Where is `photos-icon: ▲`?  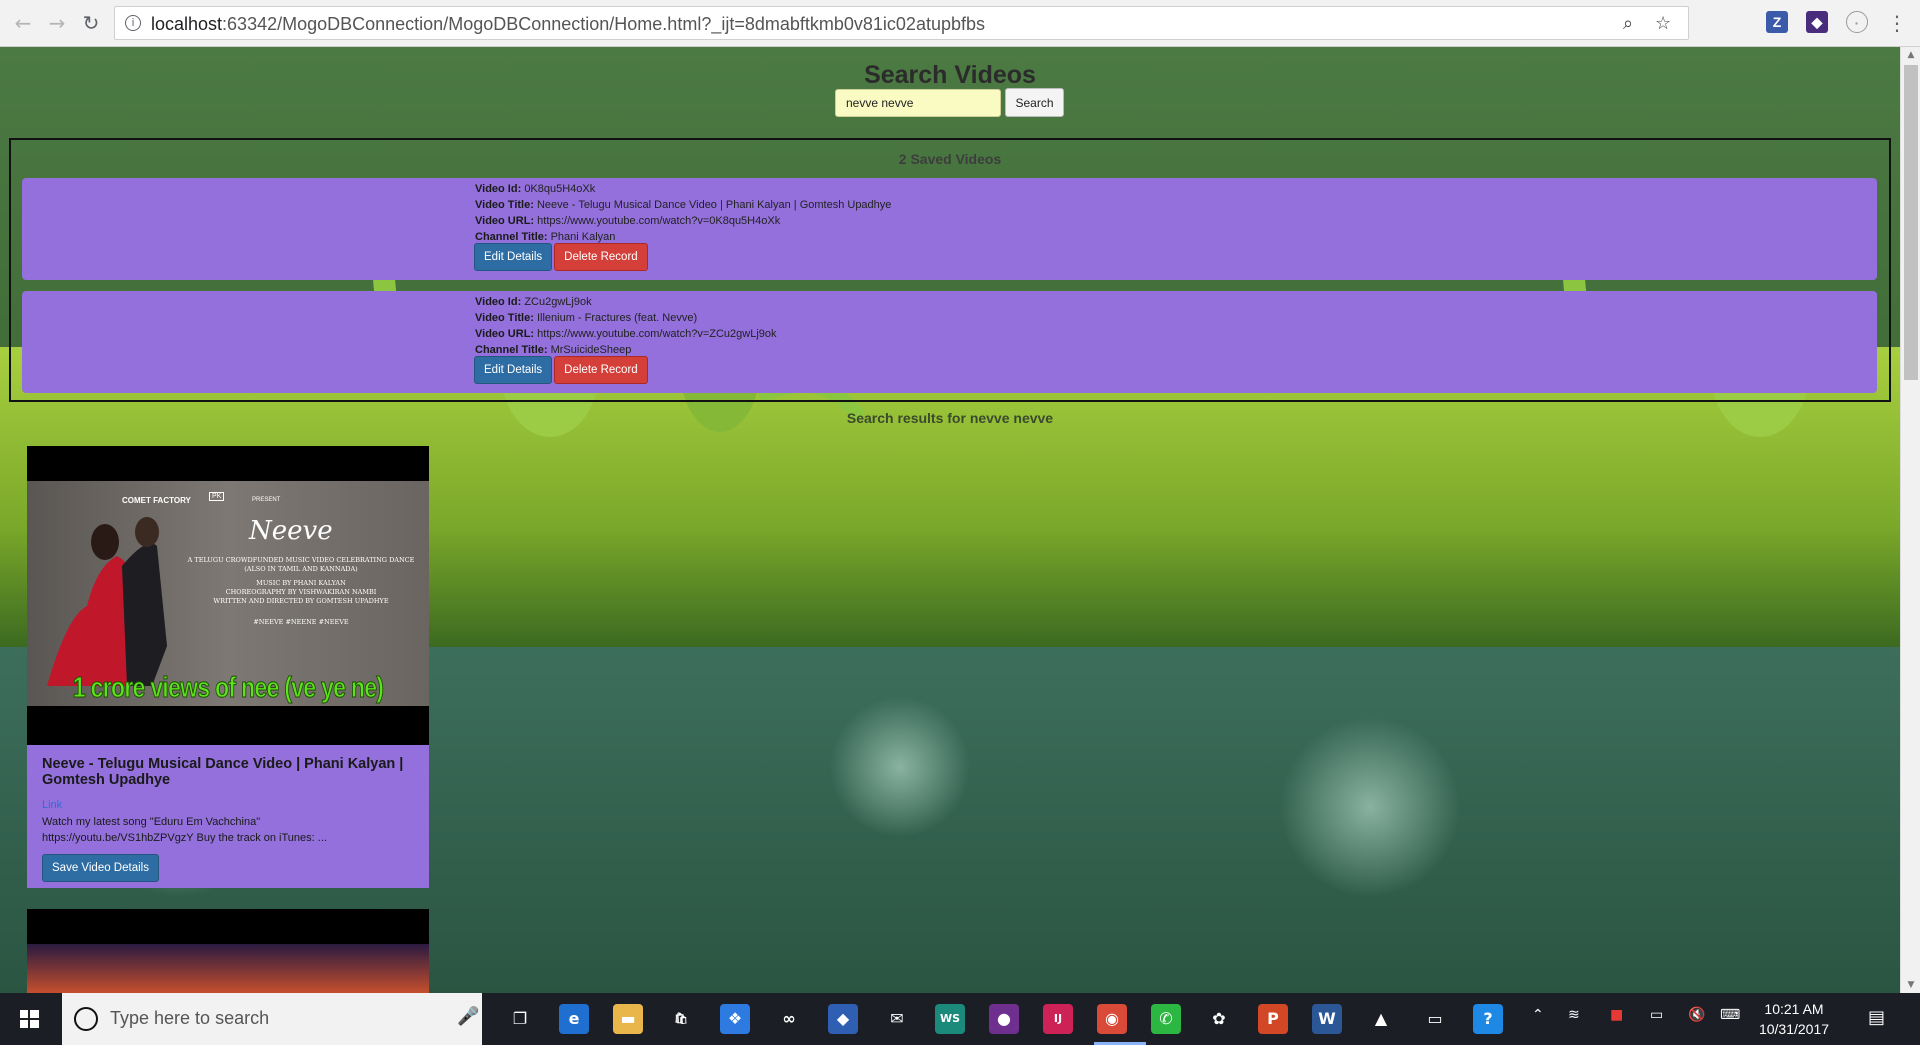 photos-icon: ▲ is located at coordinates (1381, 1019).